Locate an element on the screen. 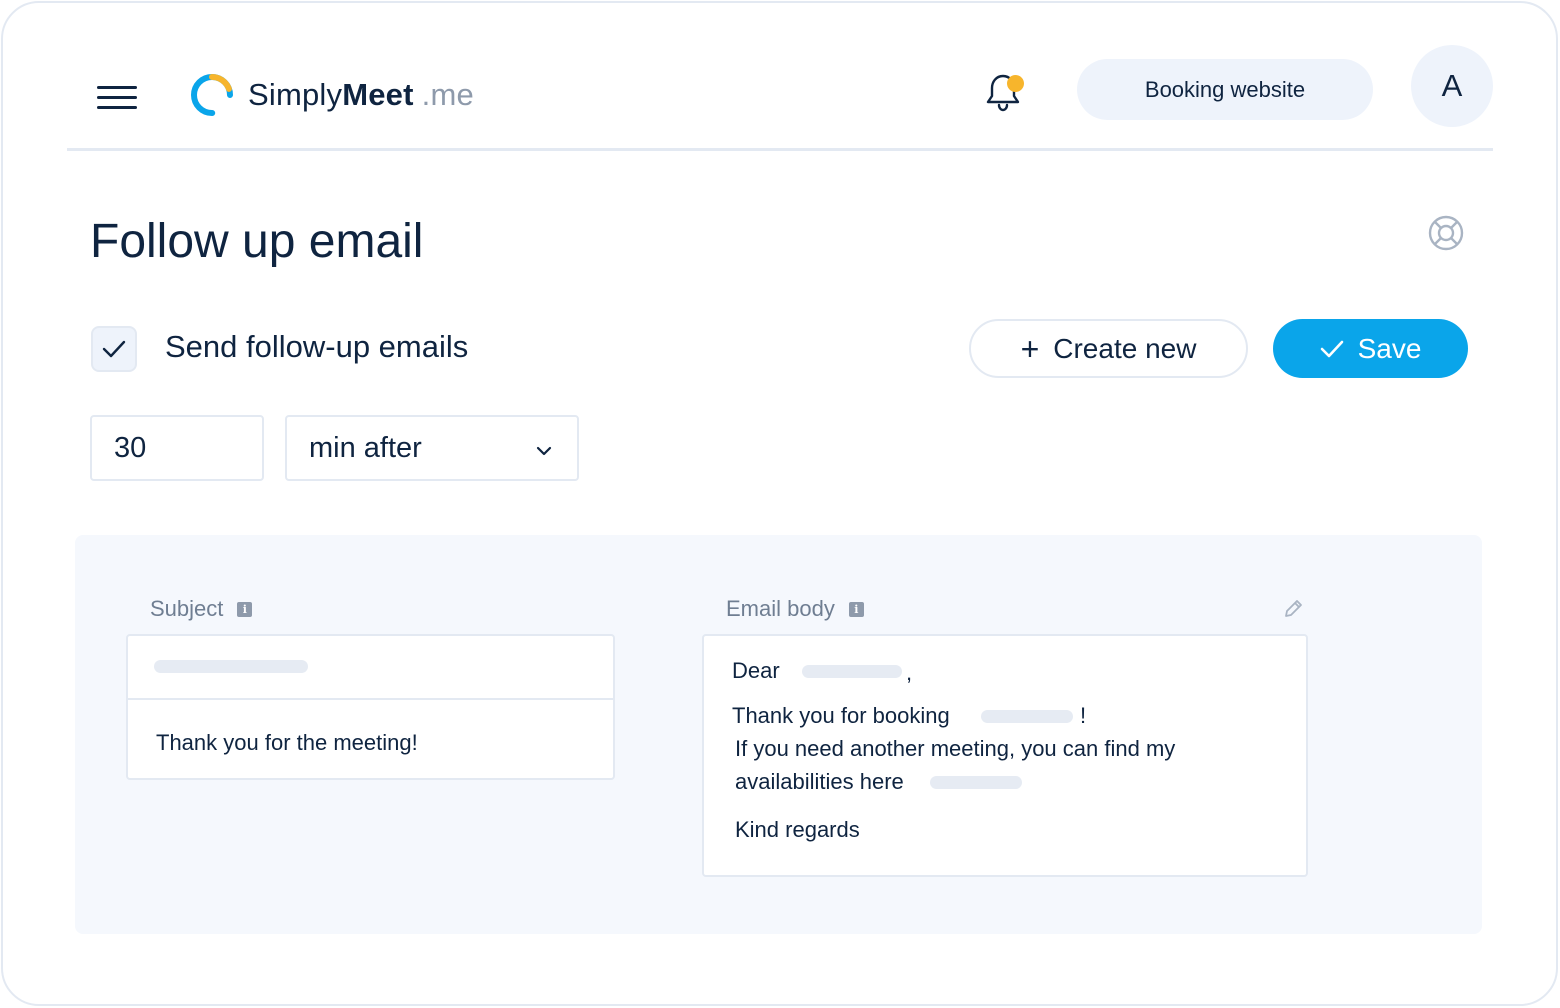  notification-dot is located at coordinates (1015, 83).